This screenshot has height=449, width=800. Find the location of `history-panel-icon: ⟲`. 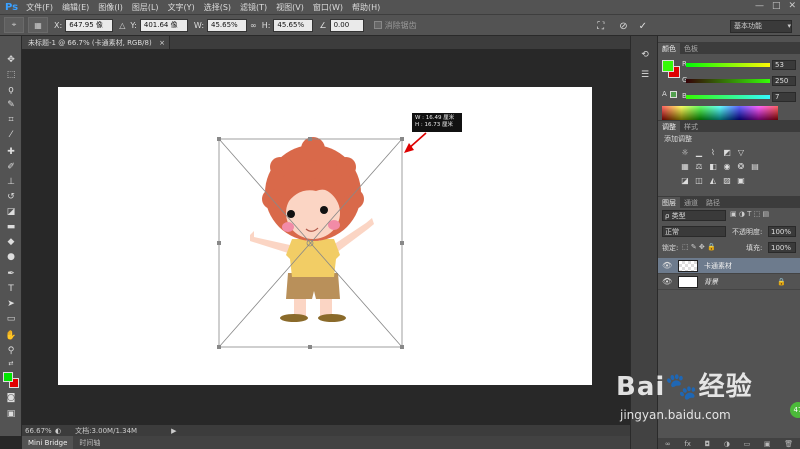

history-panel-icon: ⟲ is located at coordinates (645, 56).